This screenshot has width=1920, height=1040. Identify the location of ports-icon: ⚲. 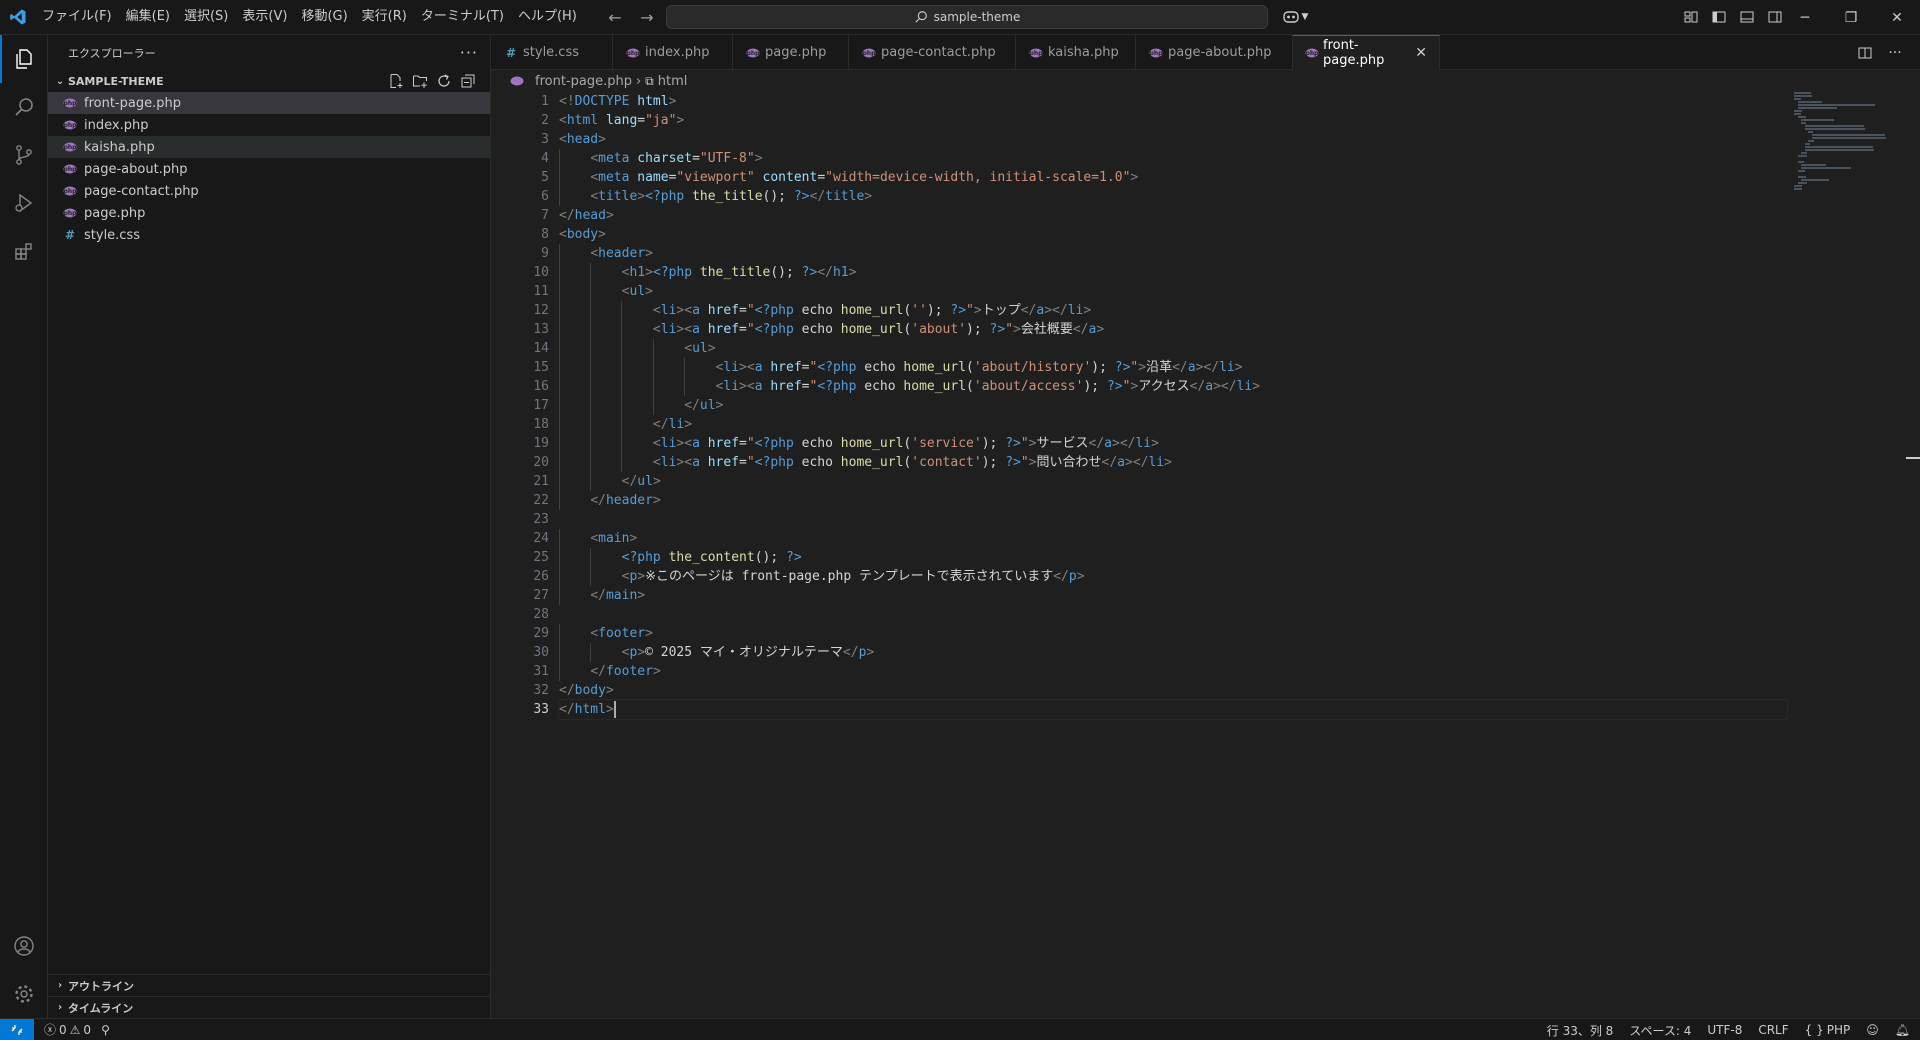
(105, 1030).